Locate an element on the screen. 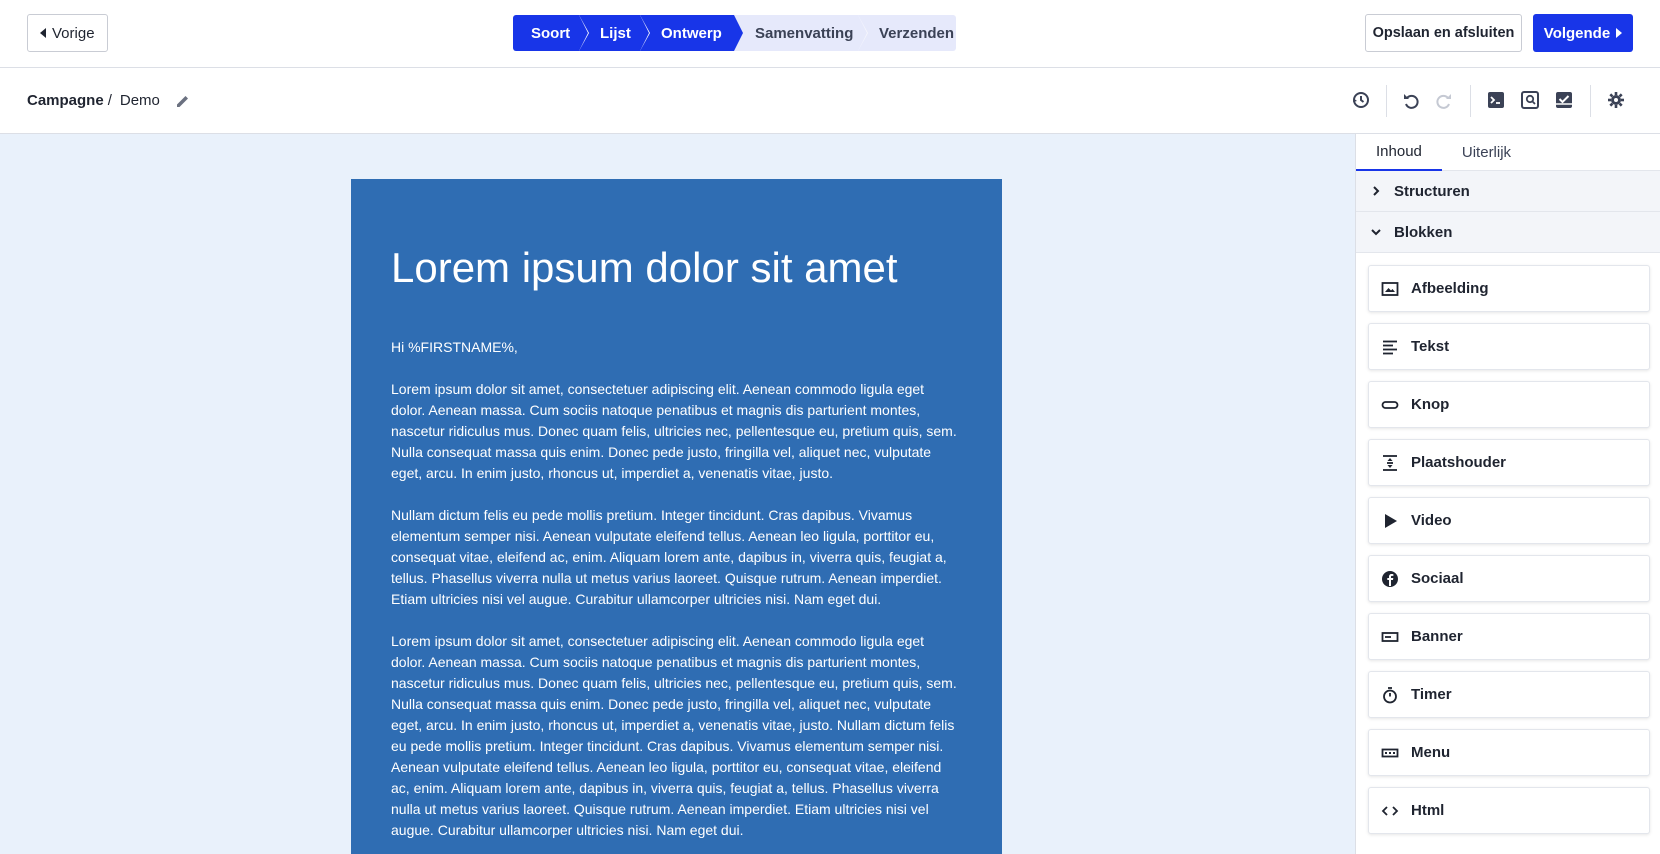 Image resolution: width=1660 pixels, height=854 pixels. banner-icon is located at coordinates (1390, 636).